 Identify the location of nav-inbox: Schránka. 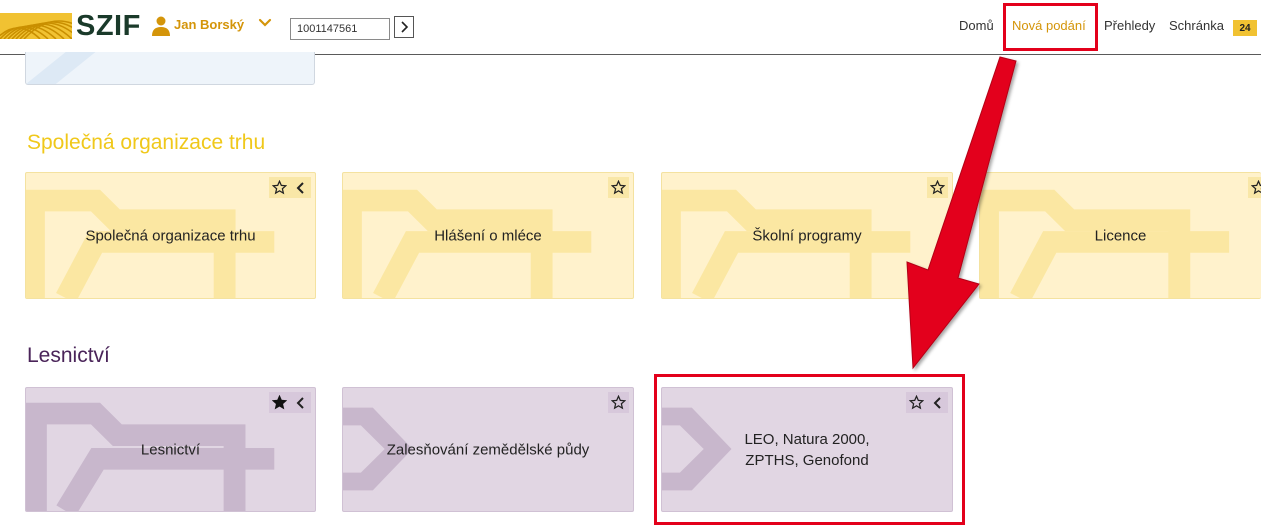
(1196, 25).